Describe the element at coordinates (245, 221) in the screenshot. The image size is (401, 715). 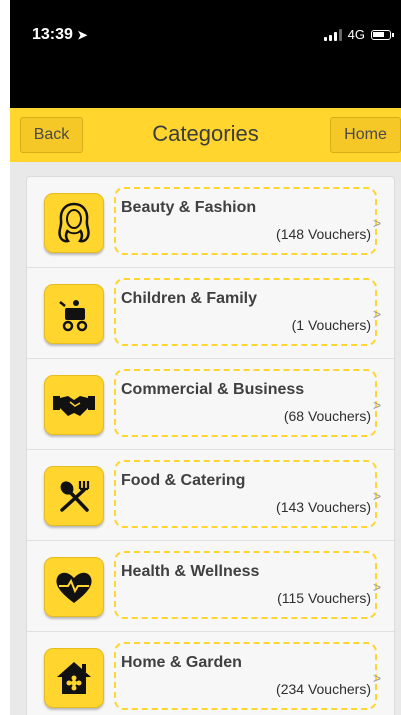
I see `category-label-box: Beauty & Fashion (148 Vouchers)` at that location.